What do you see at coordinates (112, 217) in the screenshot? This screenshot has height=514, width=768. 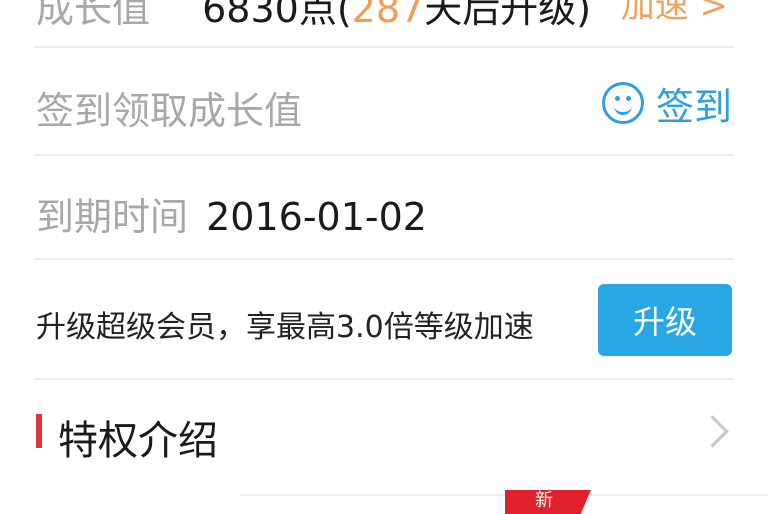 I see `expiry-label: 到期时间` at bounding box center [112, 217].